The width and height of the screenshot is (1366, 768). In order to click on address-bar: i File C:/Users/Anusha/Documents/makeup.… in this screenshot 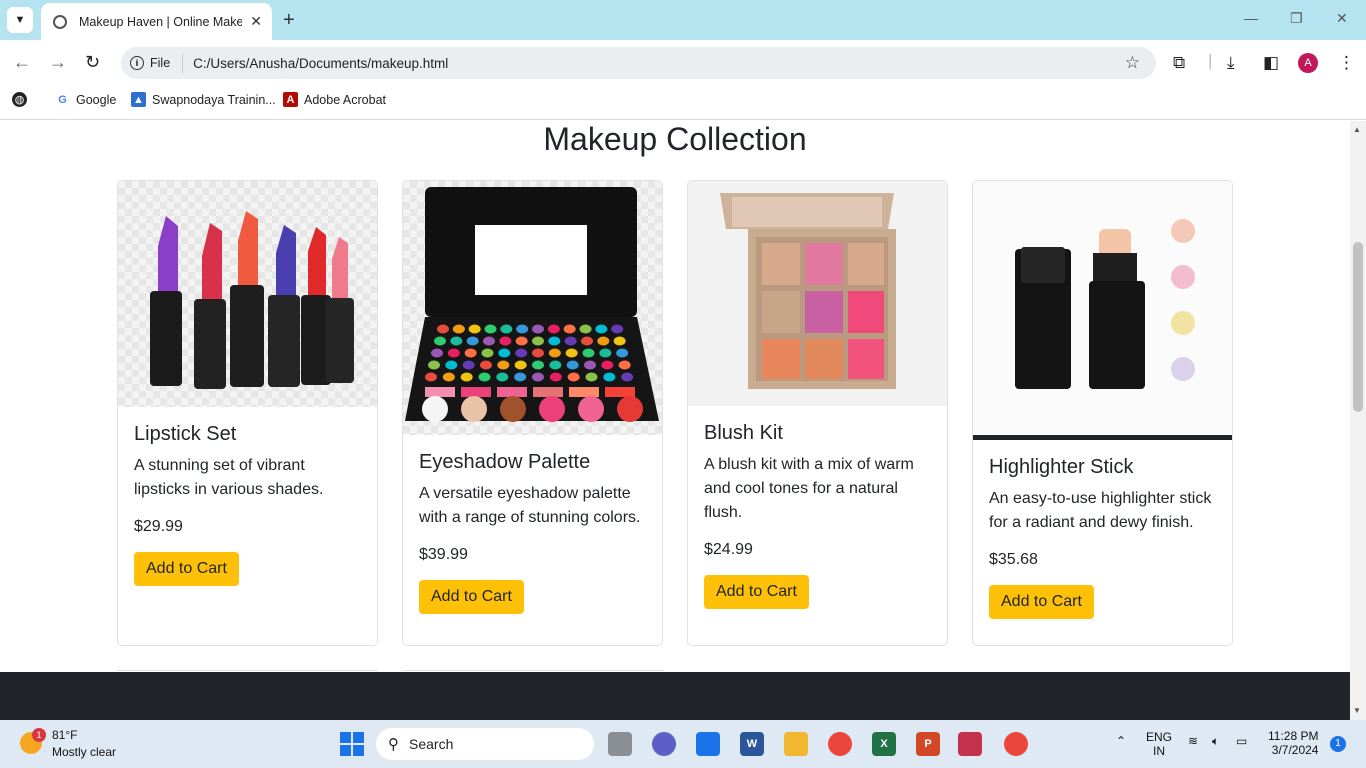, I will do `click(638, 63)`.